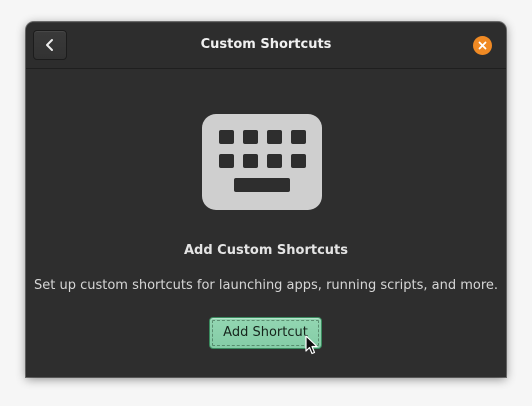  I want to click on close-icon, so click(482, 45).